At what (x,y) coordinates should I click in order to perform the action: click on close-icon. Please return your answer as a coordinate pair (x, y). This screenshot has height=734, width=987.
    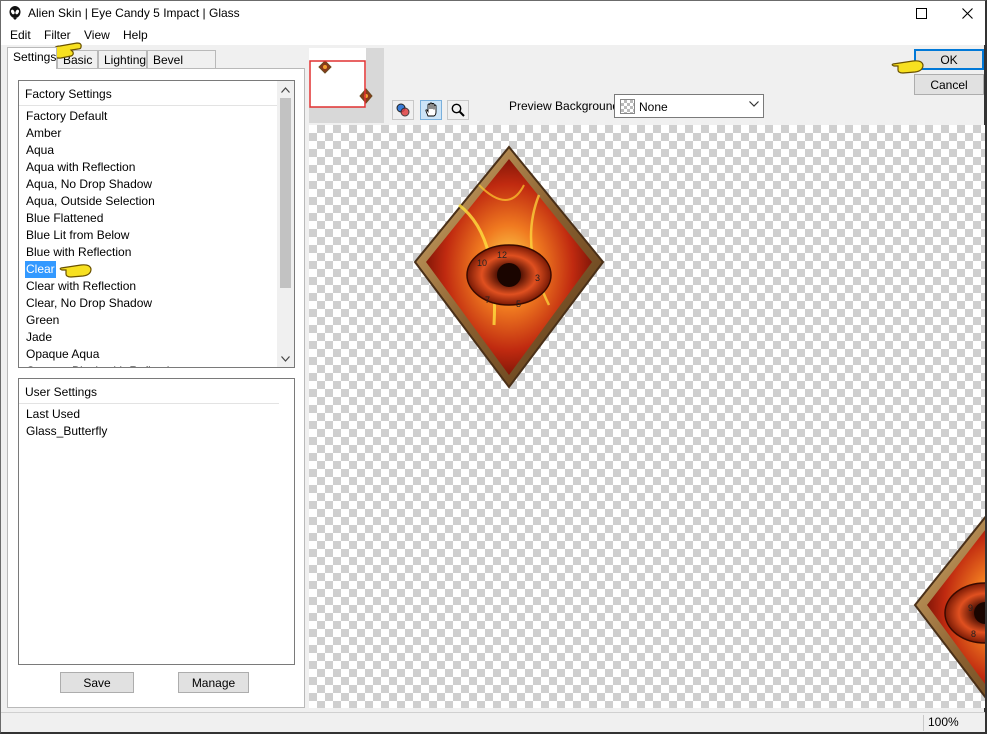
    Looking at the image, I should click on (967, 13).